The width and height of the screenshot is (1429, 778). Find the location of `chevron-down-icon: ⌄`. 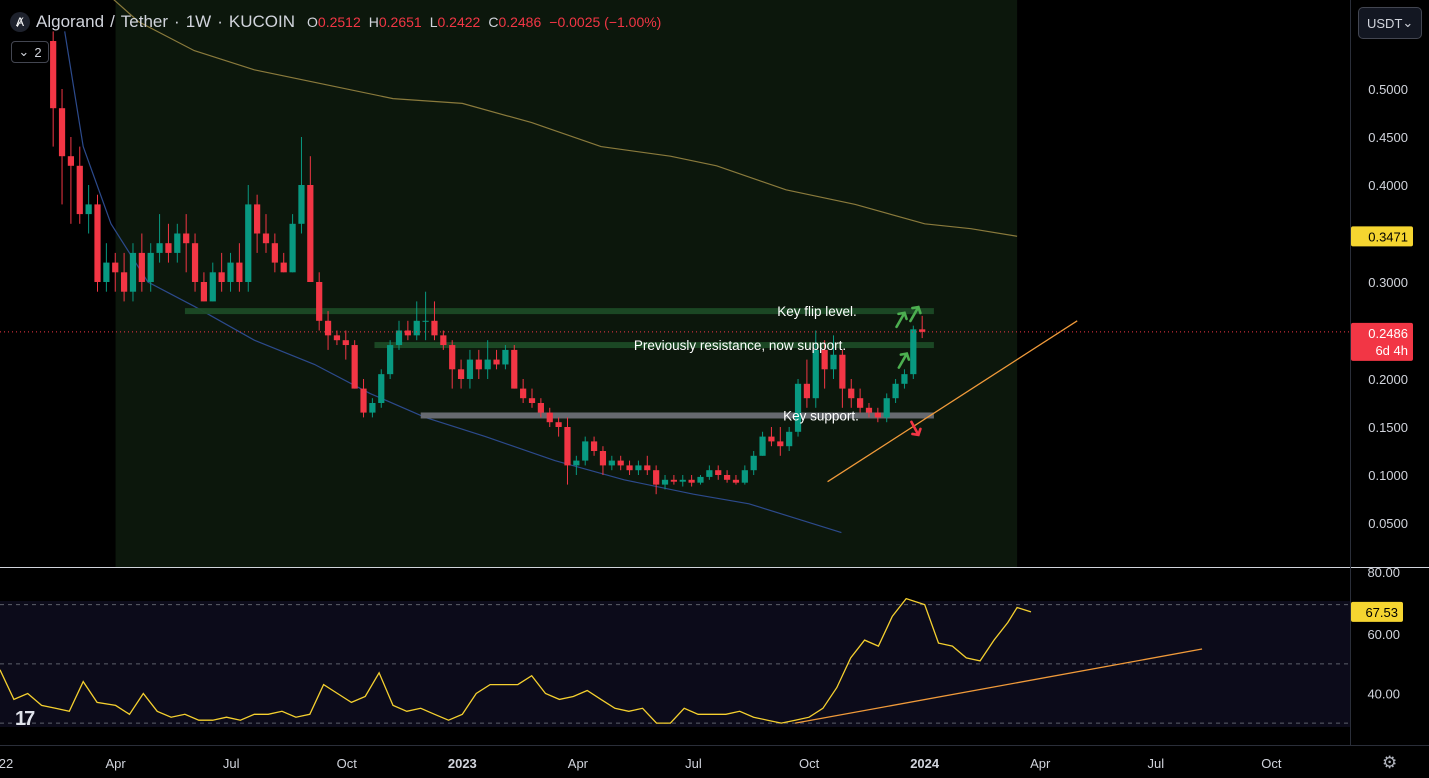

chevron-down-icon: ⌄ is located at coordinates (24, 51).